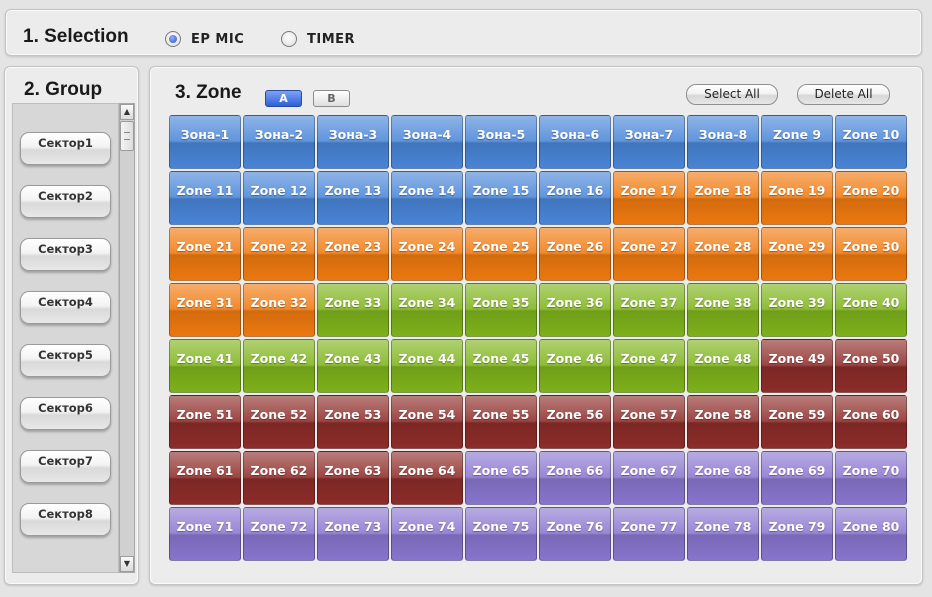 This screenshot has width=932, height=597. Describe the element at coordinates (797, 310) in the screenshot. I see `zone-button-39: Zone 39` at that location.